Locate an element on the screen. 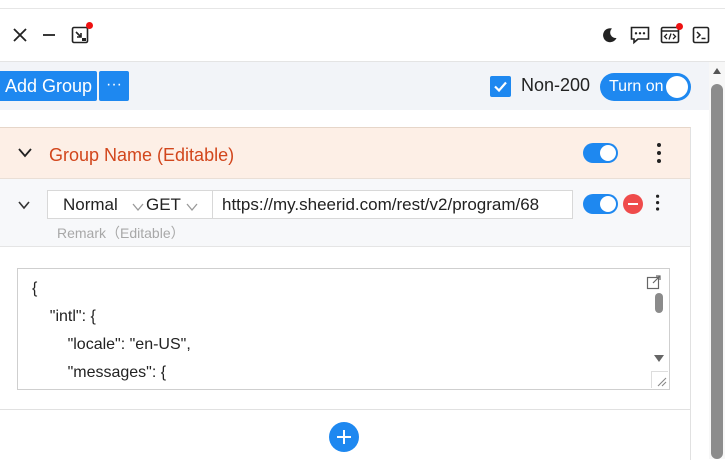  add-rule-button is located at coordinates (344, 437).